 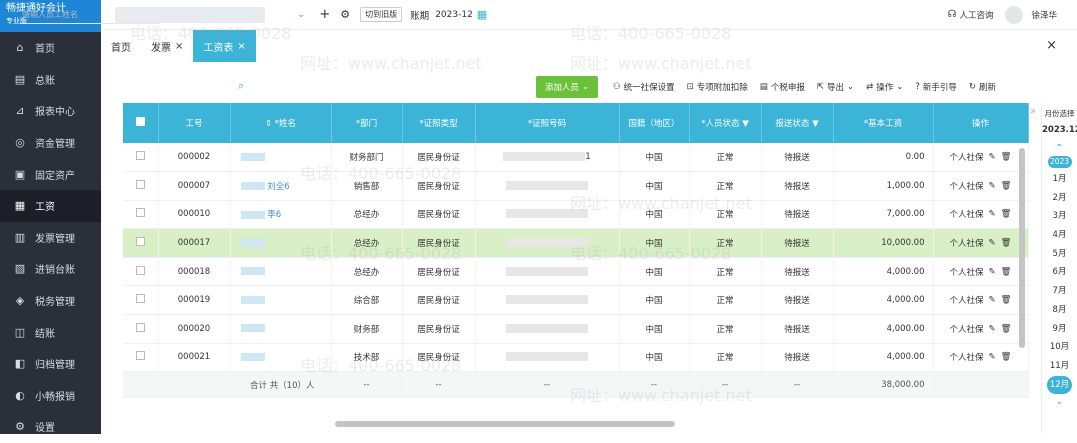 What do you see at coordinates (1059, 347) in the screenshot?
I see `month-item: 10月` at bounding box center [1059, 347].